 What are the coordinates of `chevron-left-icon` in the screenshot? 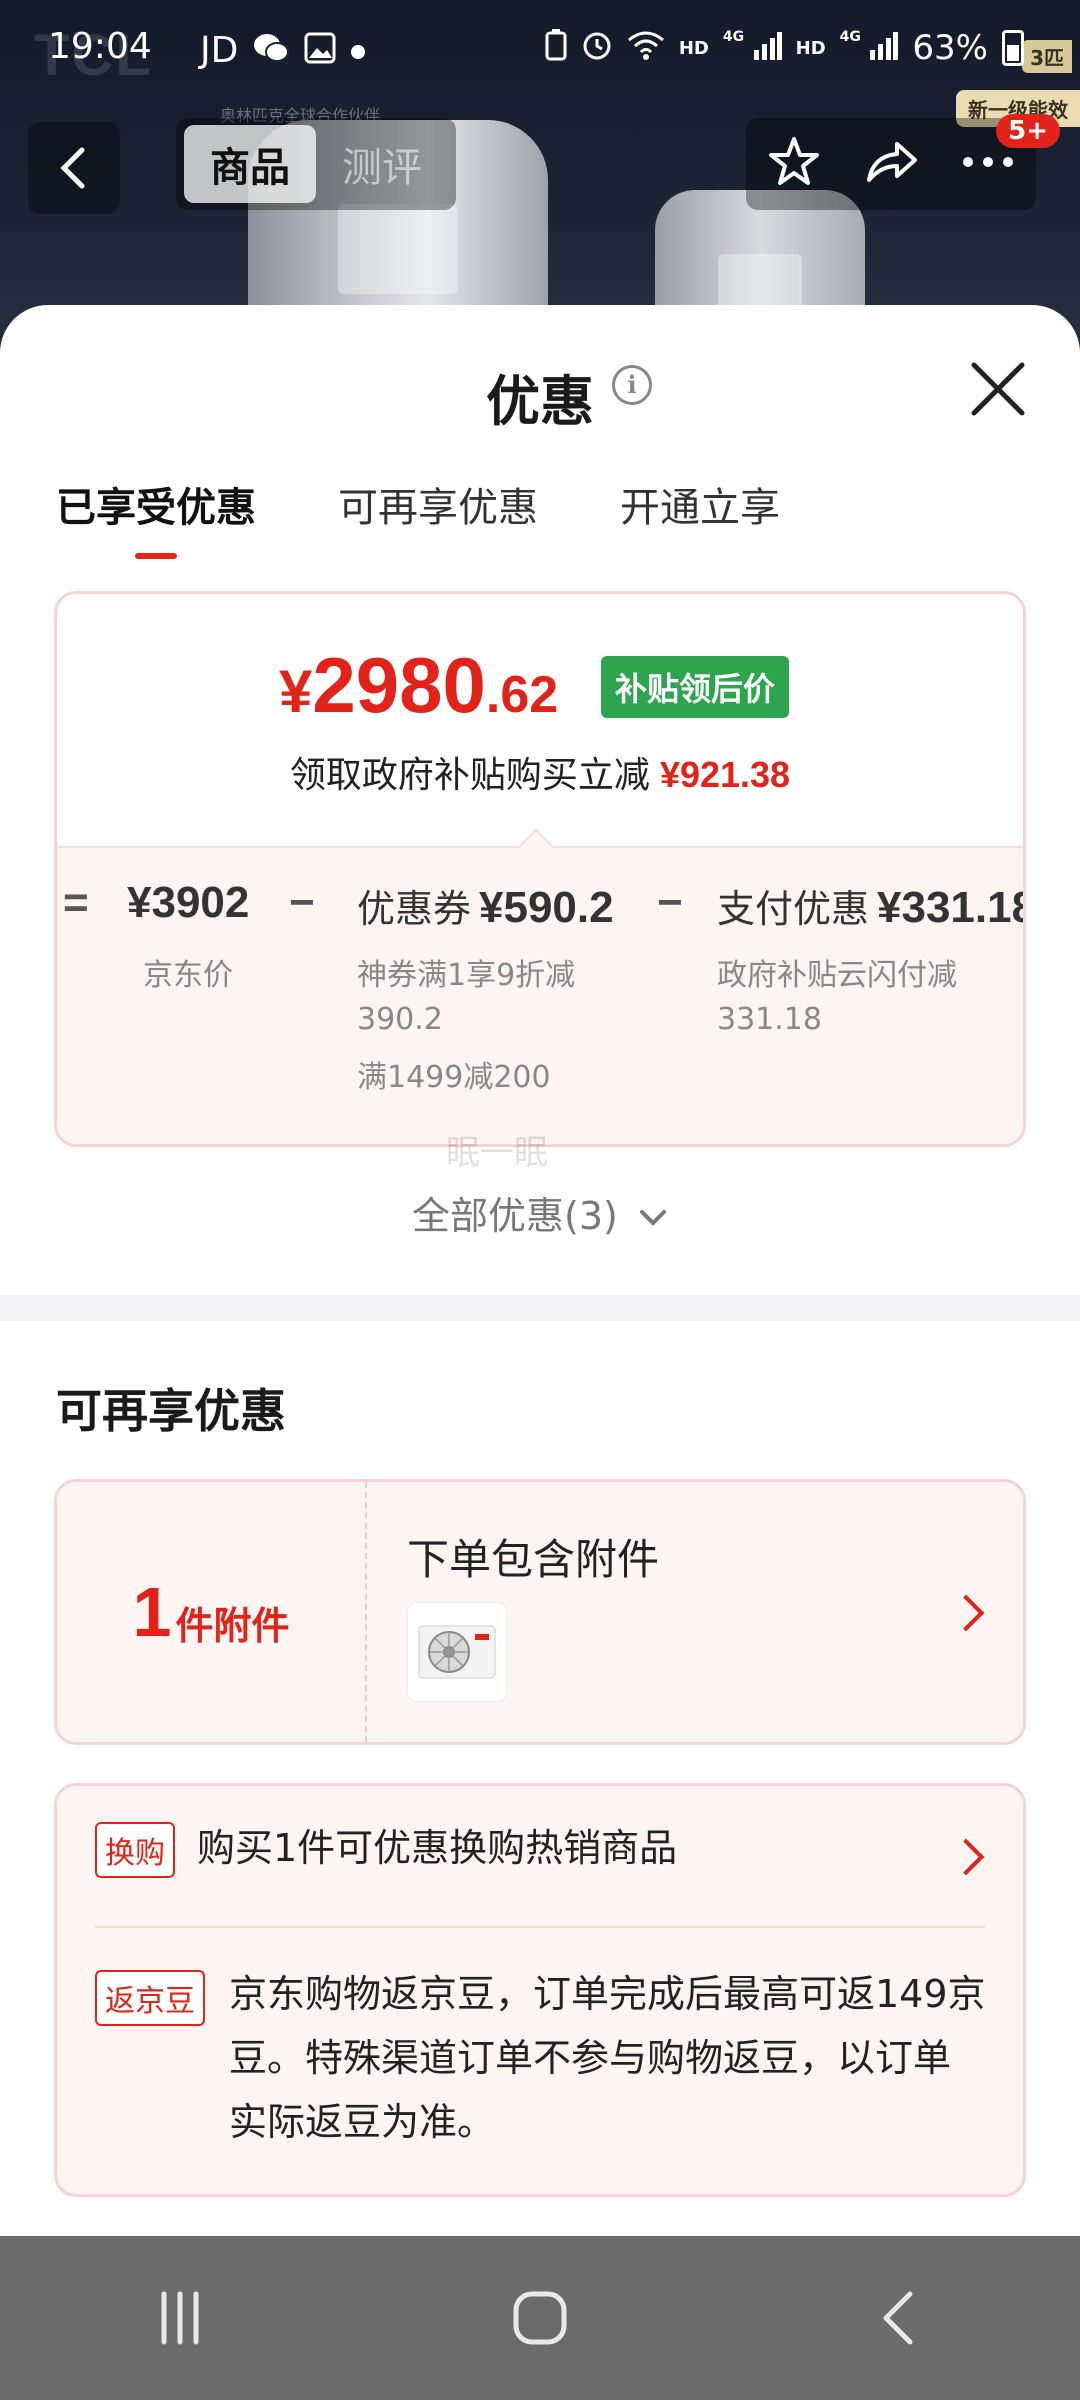 It's located at (72, 168).